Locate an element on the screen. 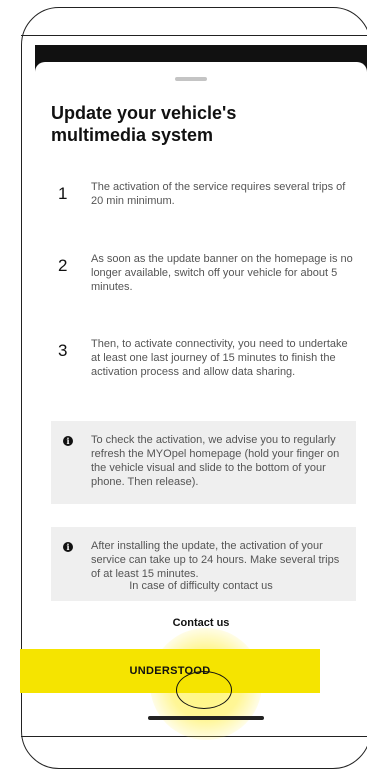 This screenshot has height=775, width=367. step-number: 1 is located at coordinates (63, 193).